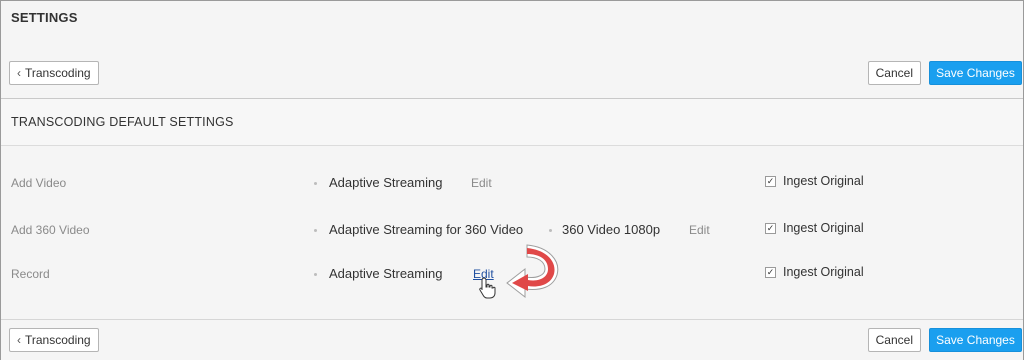  Describe the element at coordinates (512, 73) in the screenshot. I see `top-toolbar: ‹ Transcoding Cancel Save Changes` at that location.